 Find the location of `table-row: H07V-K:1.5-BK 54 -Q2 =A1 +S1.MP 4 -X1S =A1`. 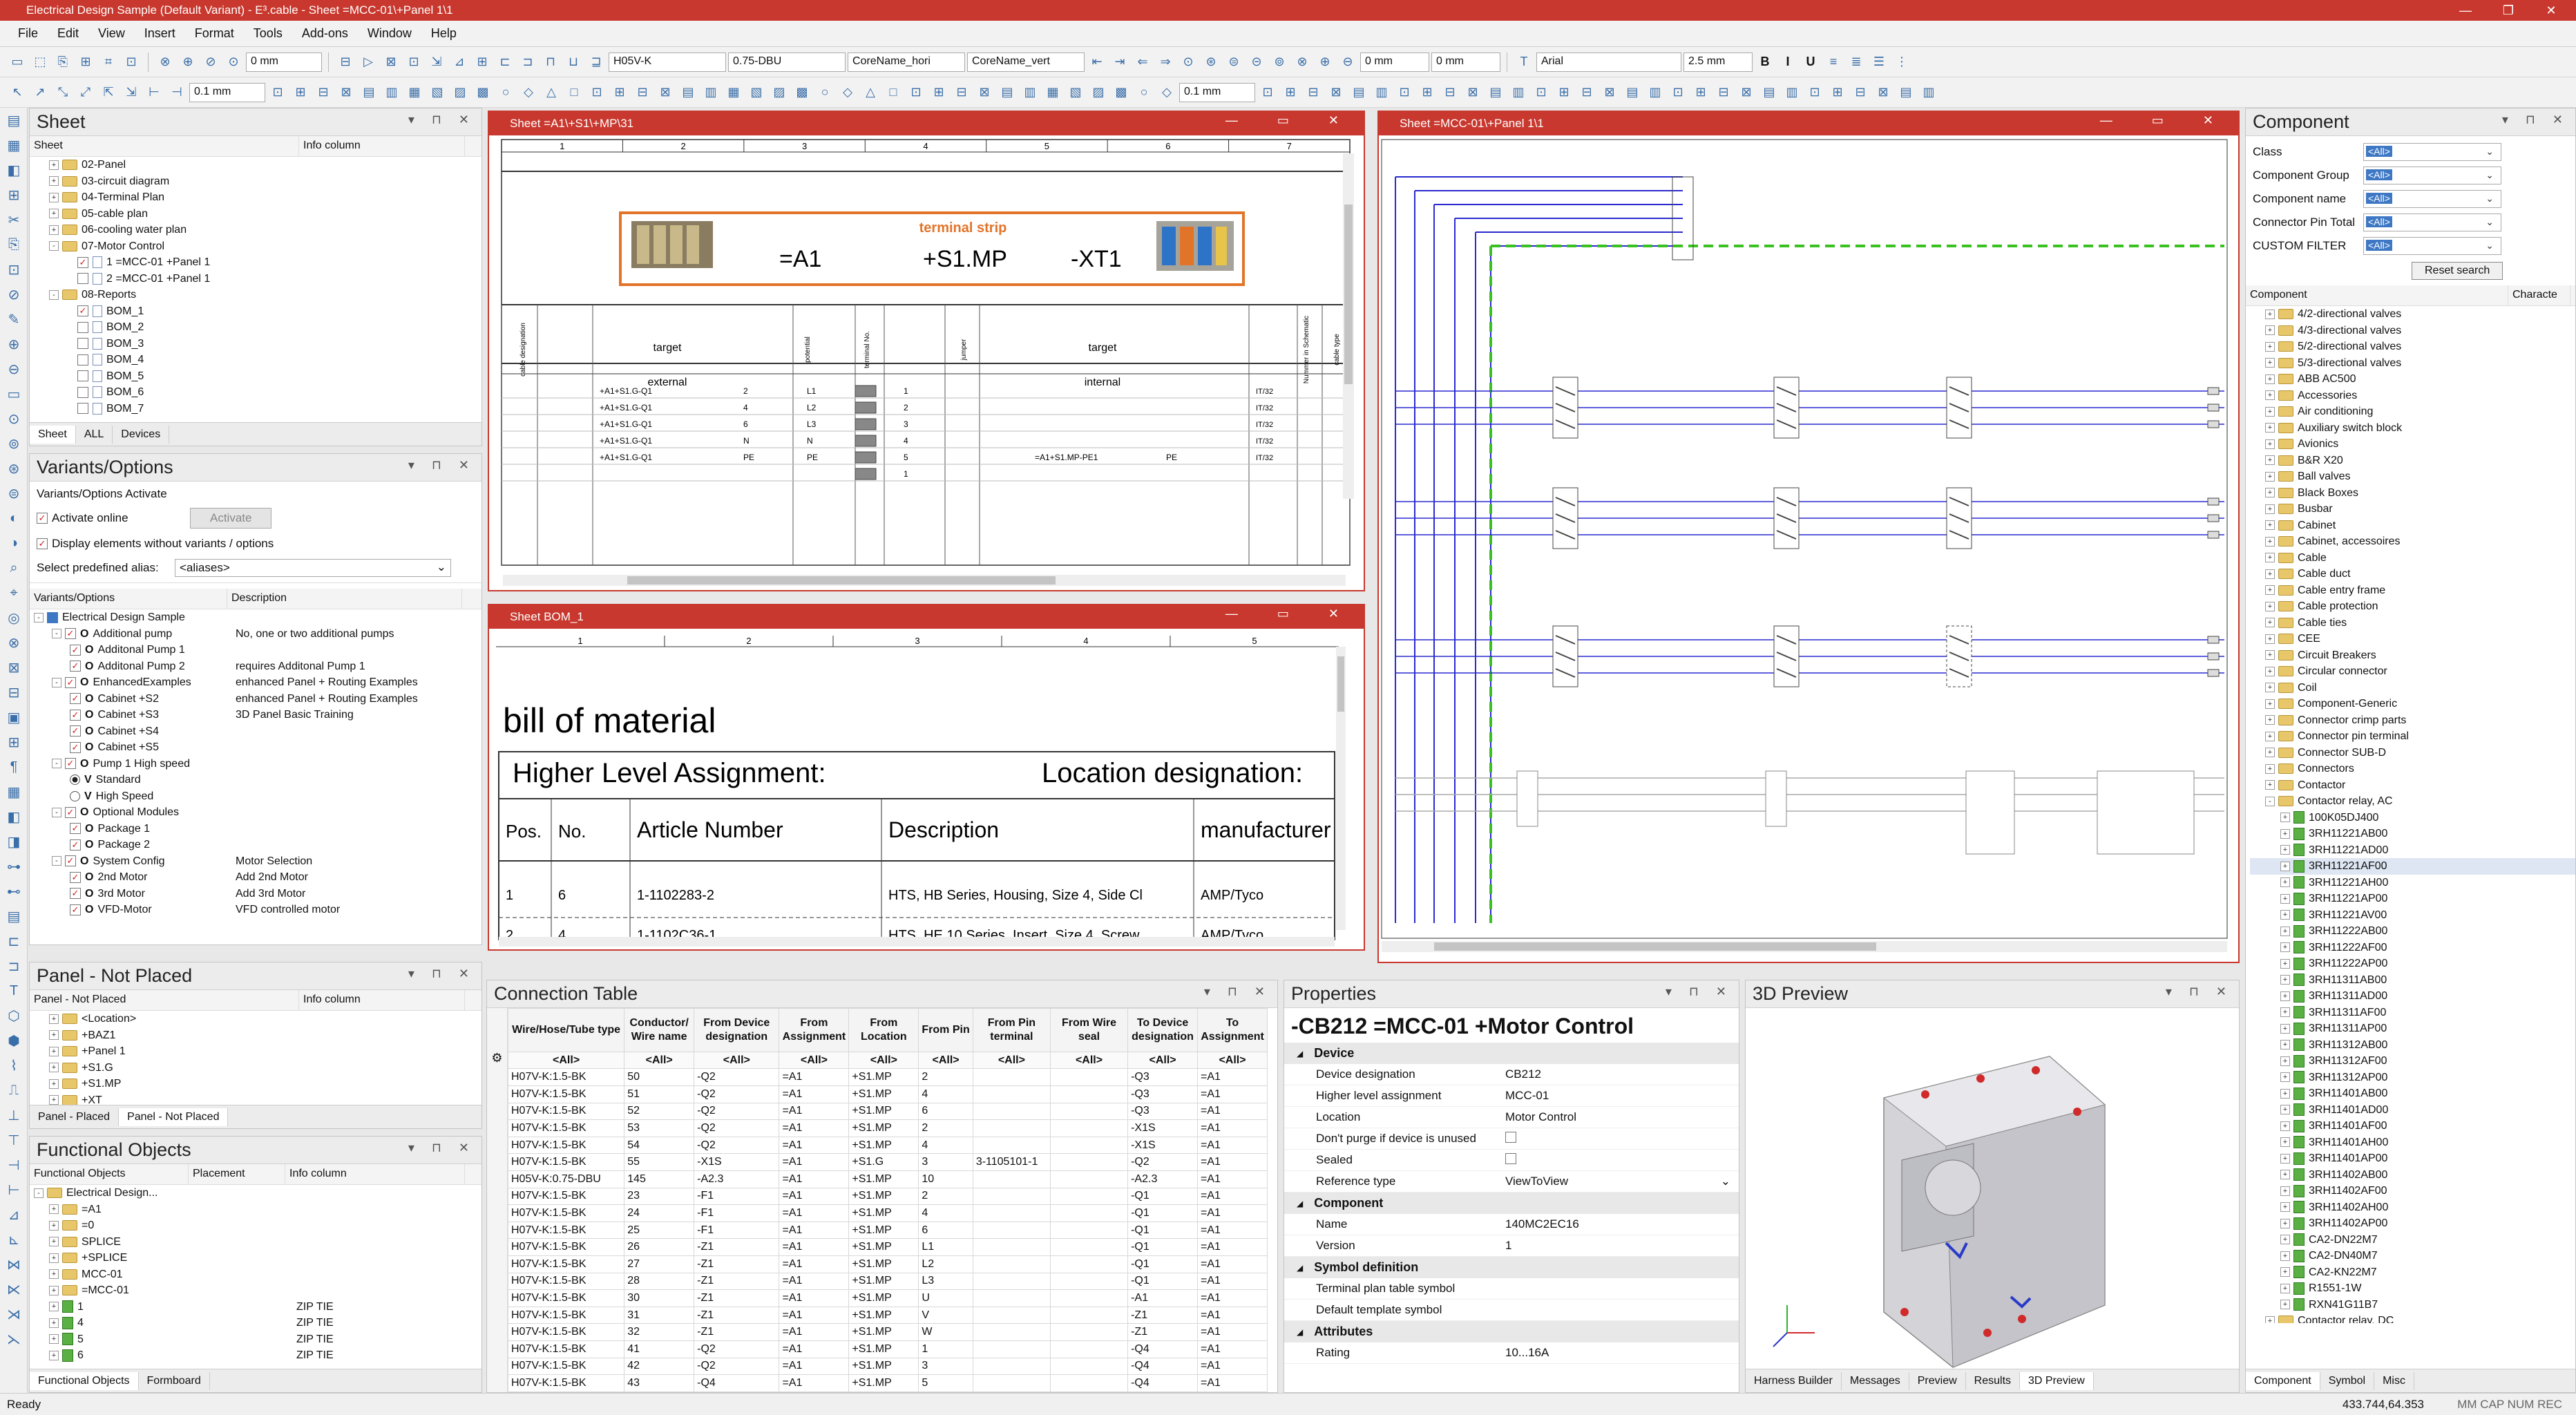

table-row: H07V-K:1.5-BK 54 -Q2 =A1 +S1.MP 4 -X1S =A1 is located at coordinates (888, 1145).